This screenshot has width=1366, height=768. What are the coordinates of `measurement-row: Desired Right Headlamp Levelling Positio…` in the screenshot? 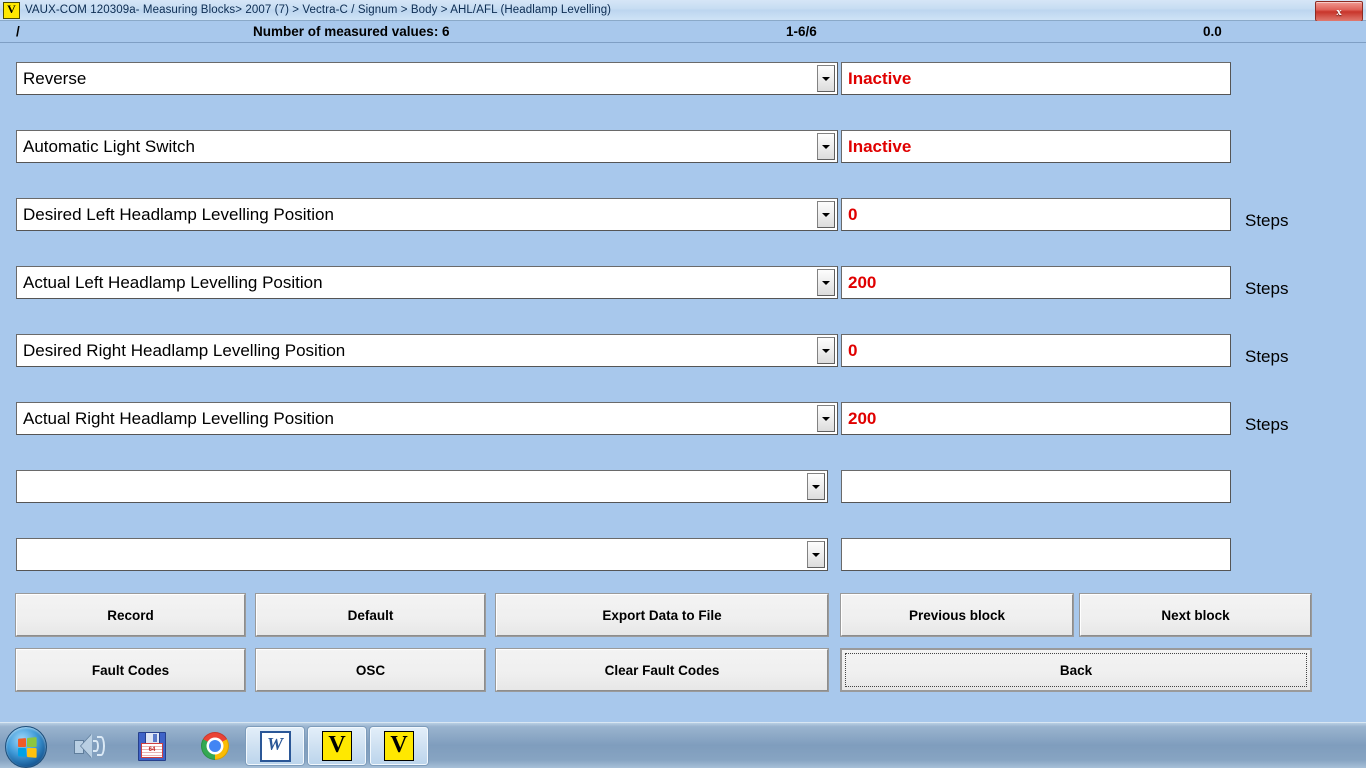 It's located at (683, 349).